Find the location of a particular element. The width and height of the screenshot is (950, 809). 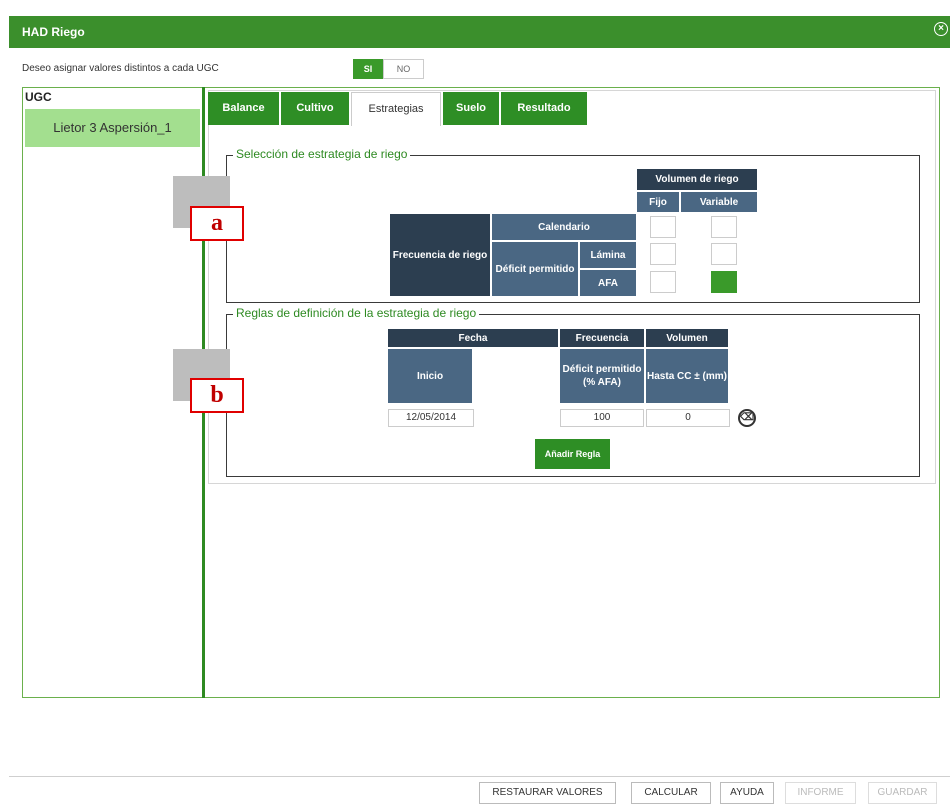

frecuencia-header: Frecuencia de riego is located at coordinates (440, 255).